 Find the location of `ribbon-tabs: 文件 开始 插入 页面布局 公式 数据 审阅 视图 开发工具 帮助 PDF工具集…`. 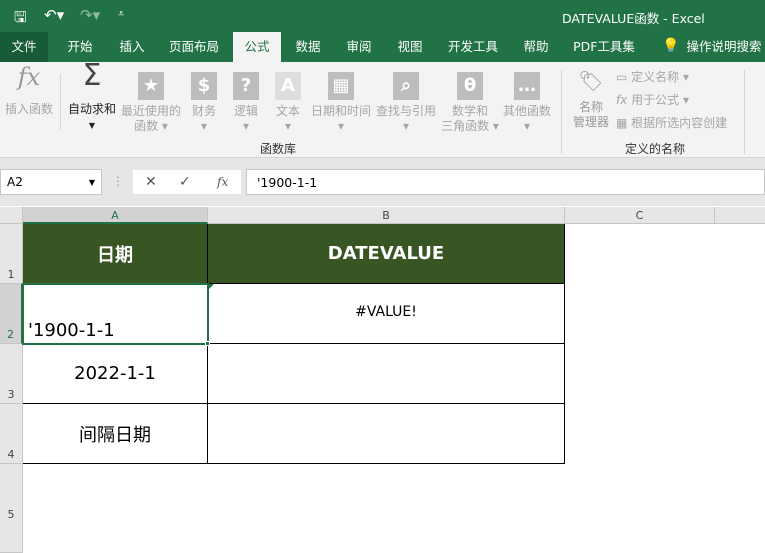

ribbon-tabs: 文件 开始 插入 页面布局 公式 数据 审阅 视图 开发工具 帮助 PDF工具集… is located at coordinates (382, 47).